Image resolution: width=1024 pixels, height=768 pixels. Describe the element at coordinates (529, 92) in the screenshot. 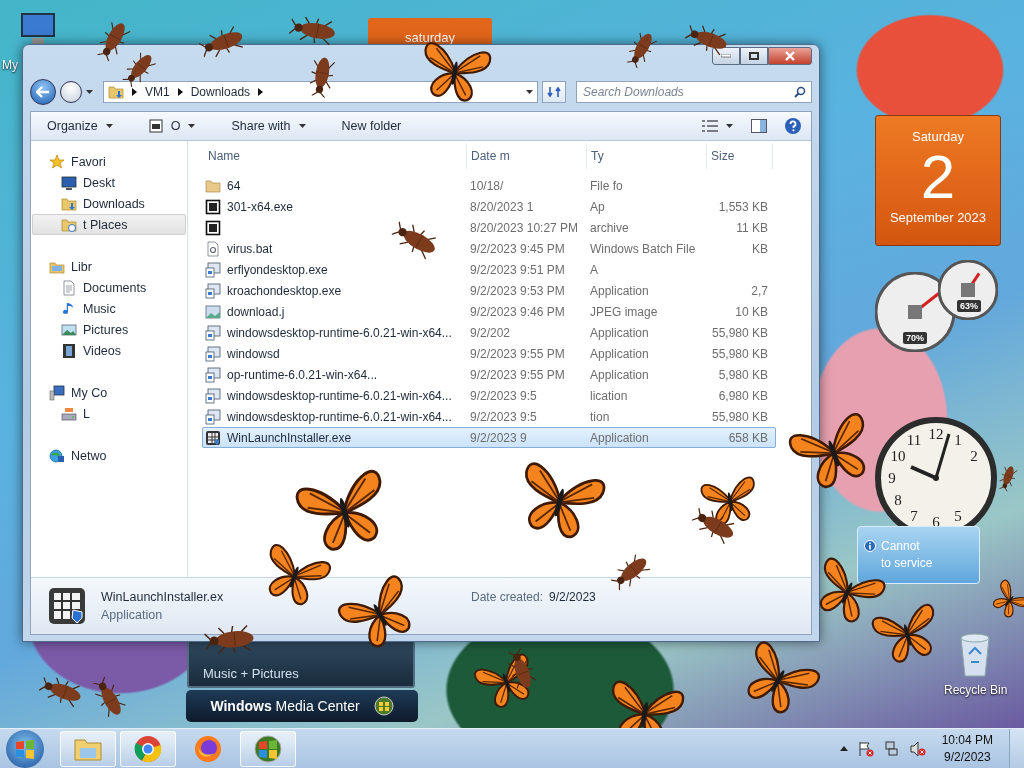

I see `dropdown-caret-icon` at that location.